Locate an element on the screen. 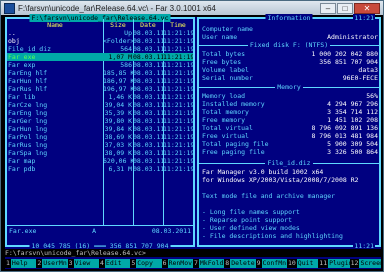 This screenshot has width=384, height=272. header-date: Date is located at coordinates (148, 25).